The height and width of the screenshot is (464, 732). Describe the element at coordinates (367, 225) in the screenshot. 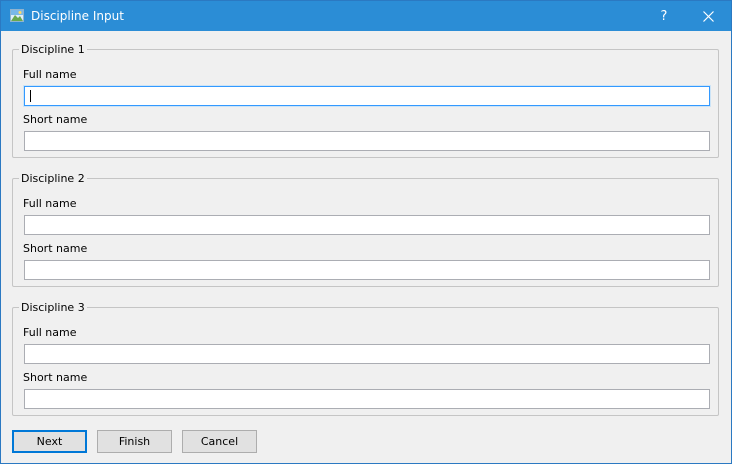

I see `discipline-2-full-name-input` at that location.